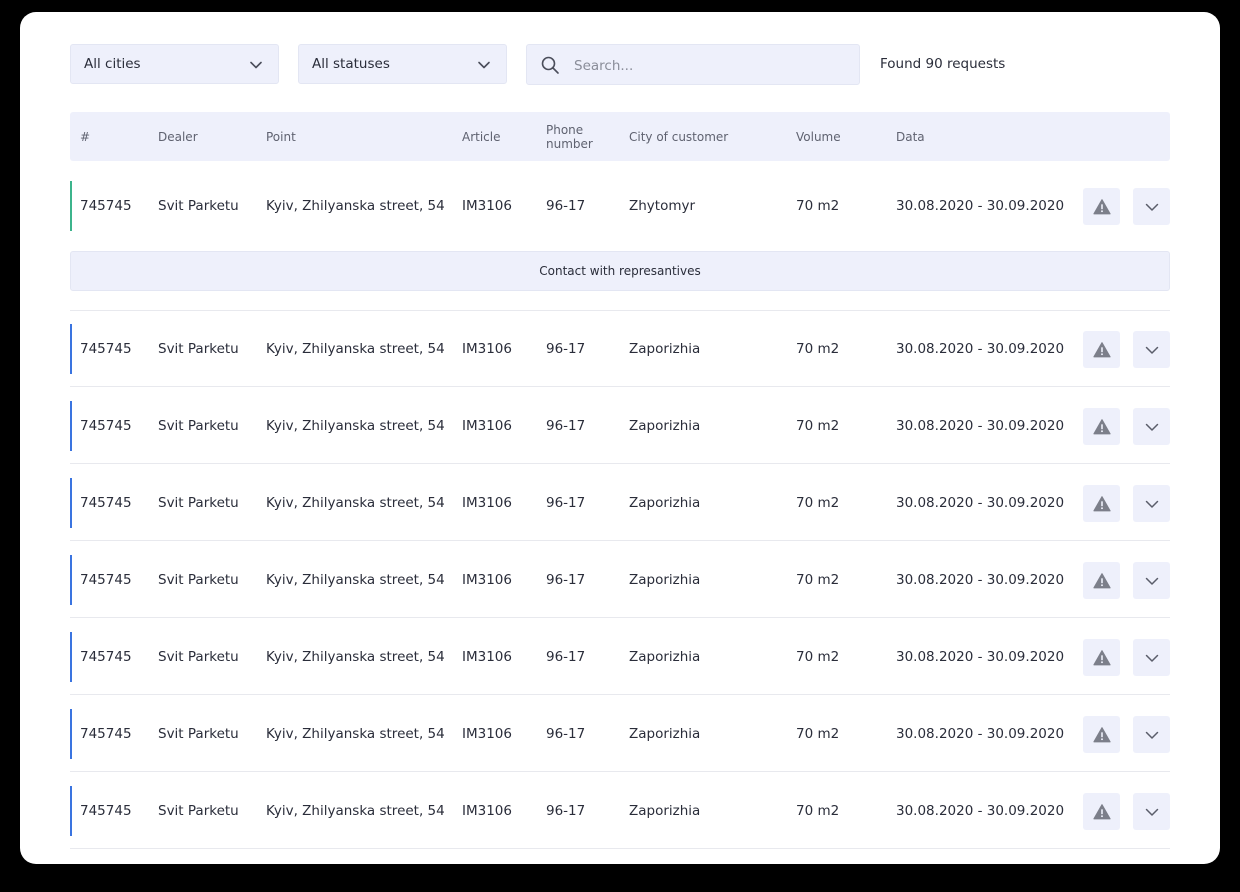  What do you see at coordinates (620, 271) in the screenshot?
I see `contact-representatives-button: Contact with represantives` at bounding box center [620, 271].